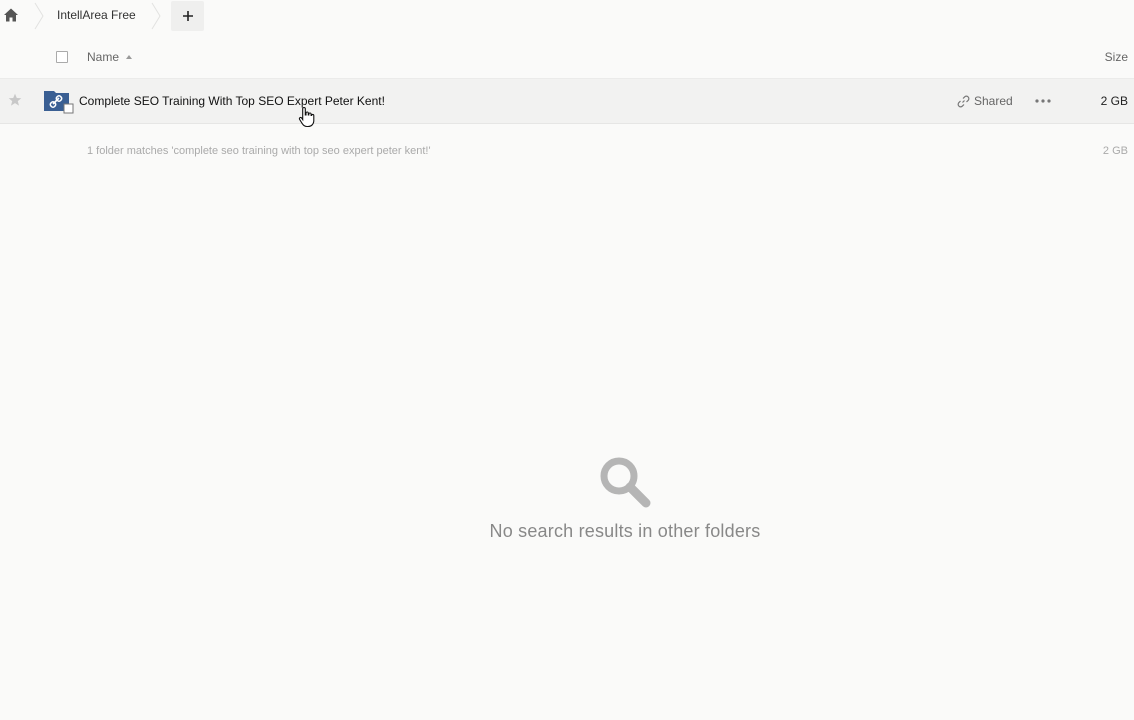 The height and width of the screenshot is (720, 1134). I want to click on select-all-checkbox, so click(62, 57).